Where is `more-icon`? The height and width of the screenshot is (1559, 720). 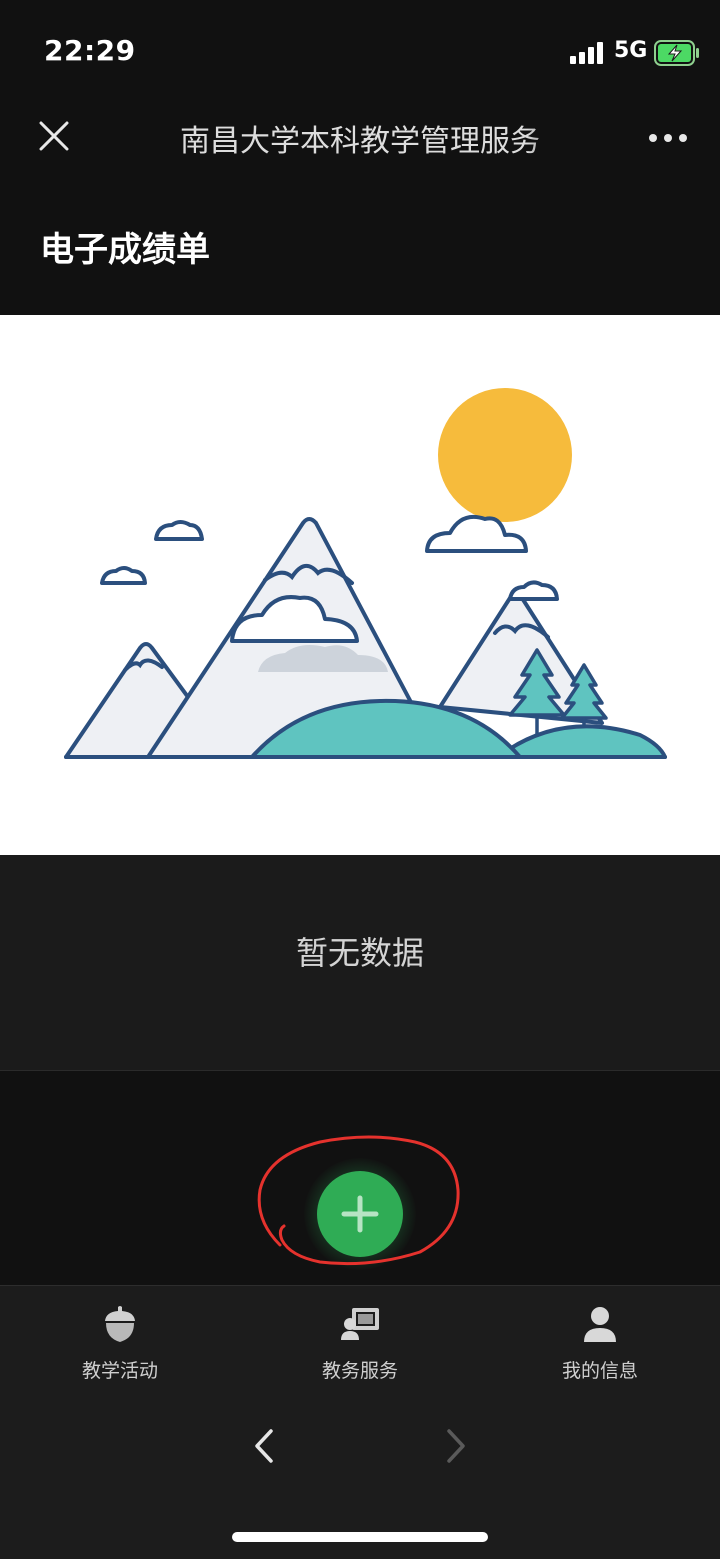
more-icon is located at coordinates (668, 138).